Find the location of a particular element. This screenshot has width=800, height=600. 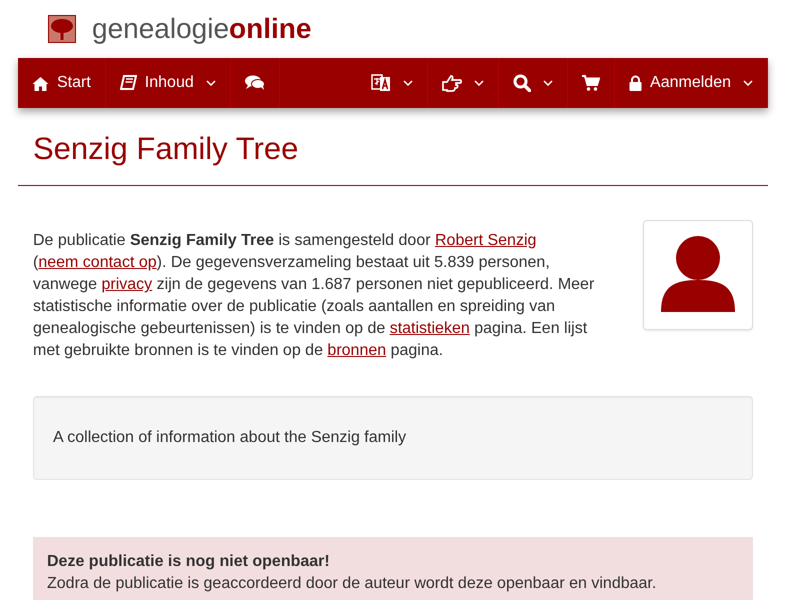

nav-link: Start is located at coordinates (62, 83).